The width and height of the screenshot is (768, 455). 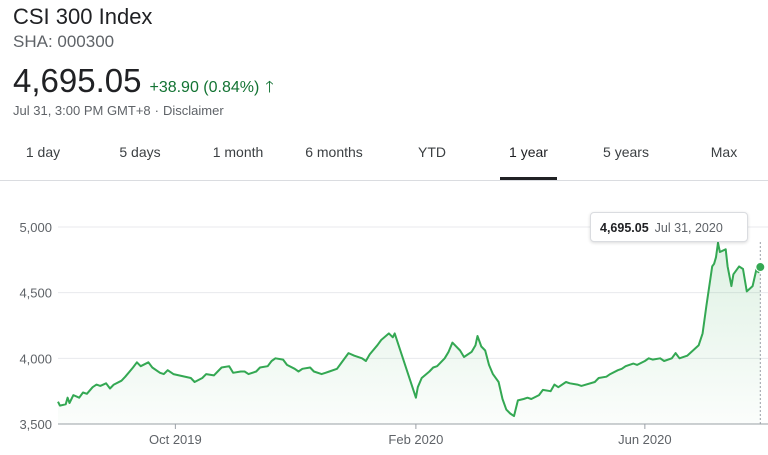 What do you see at coordinates (140, 155) in the screenshot?
I see `tab-5-days: 5 days` at bounding box center [140, 155].